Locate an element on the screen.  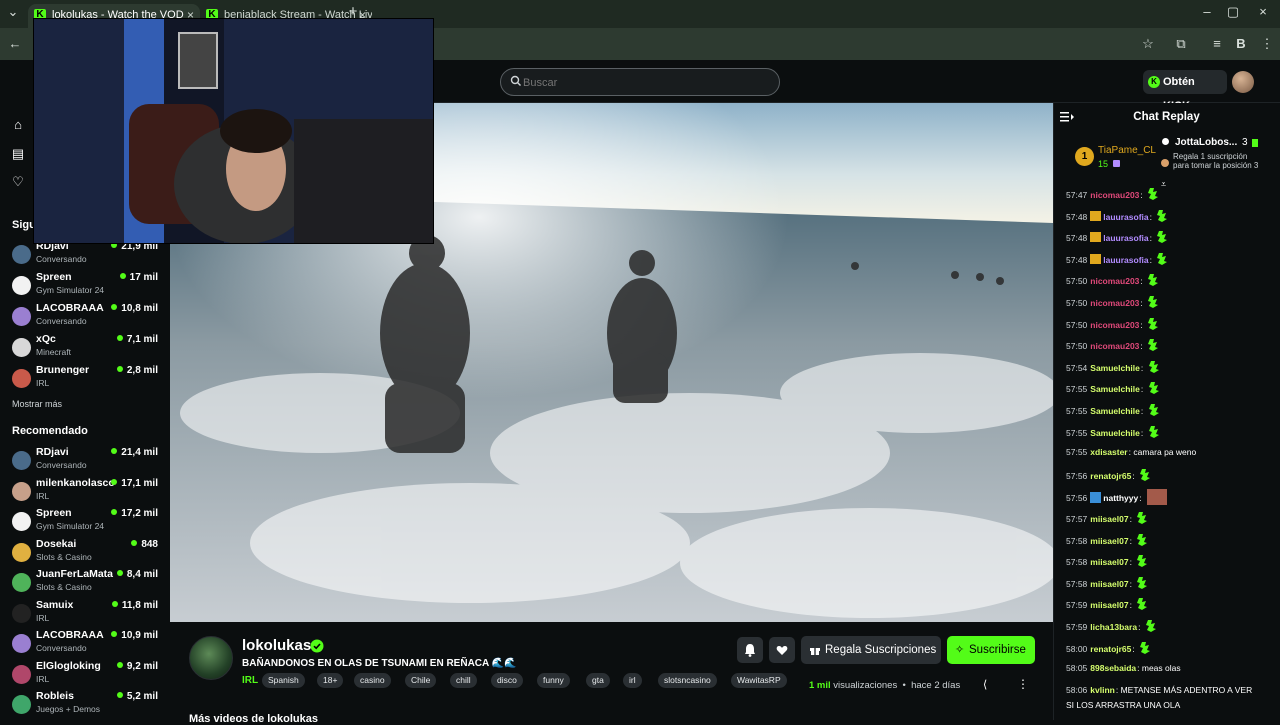
tag-chile: Chile is located at coordinates (421, 680).